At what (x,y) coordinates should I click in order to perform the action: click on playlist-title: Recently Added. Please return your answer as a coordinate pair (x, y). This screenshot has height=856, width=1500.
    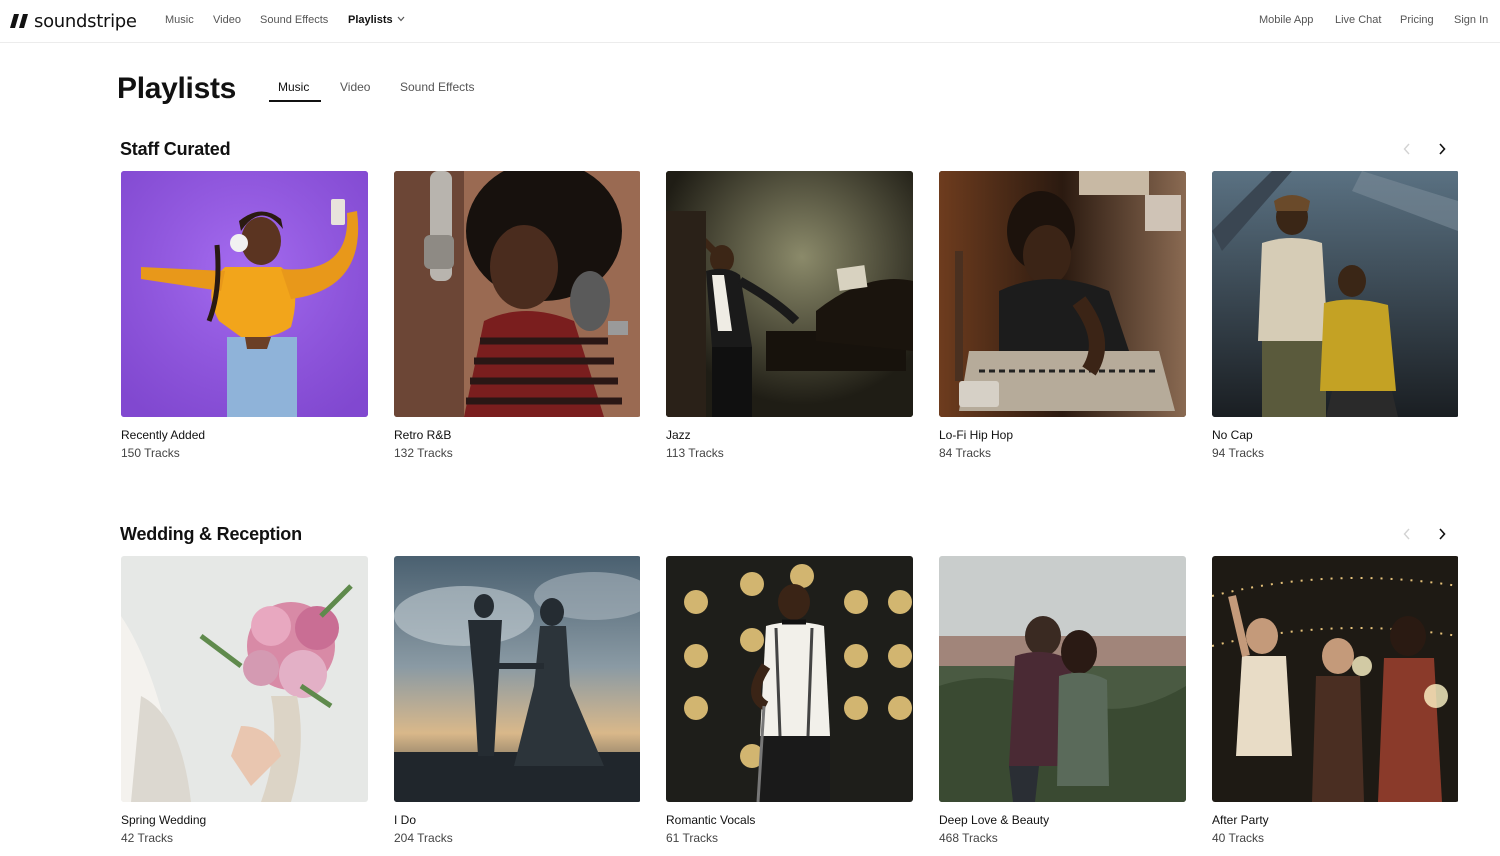
    Looking at the image, I should click on (163, 435).